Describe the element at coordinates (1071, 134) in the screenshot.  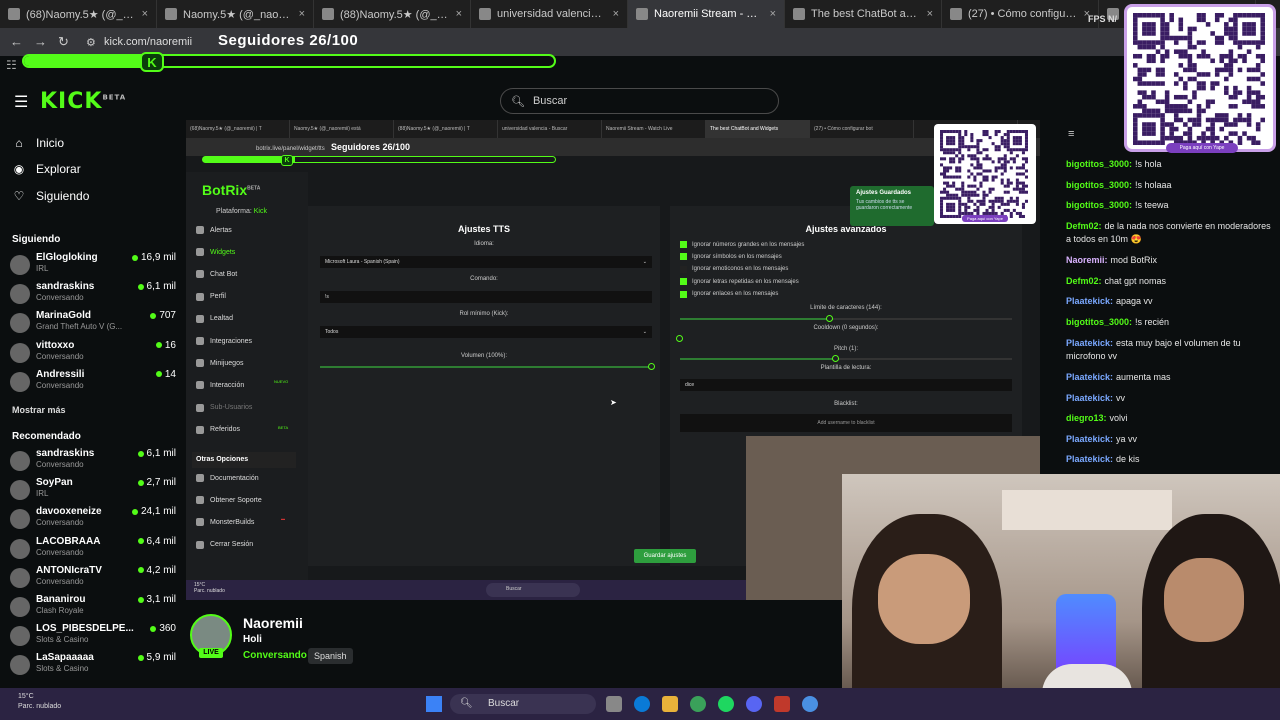
I see `chat-menu-icon: ≡` at that location.